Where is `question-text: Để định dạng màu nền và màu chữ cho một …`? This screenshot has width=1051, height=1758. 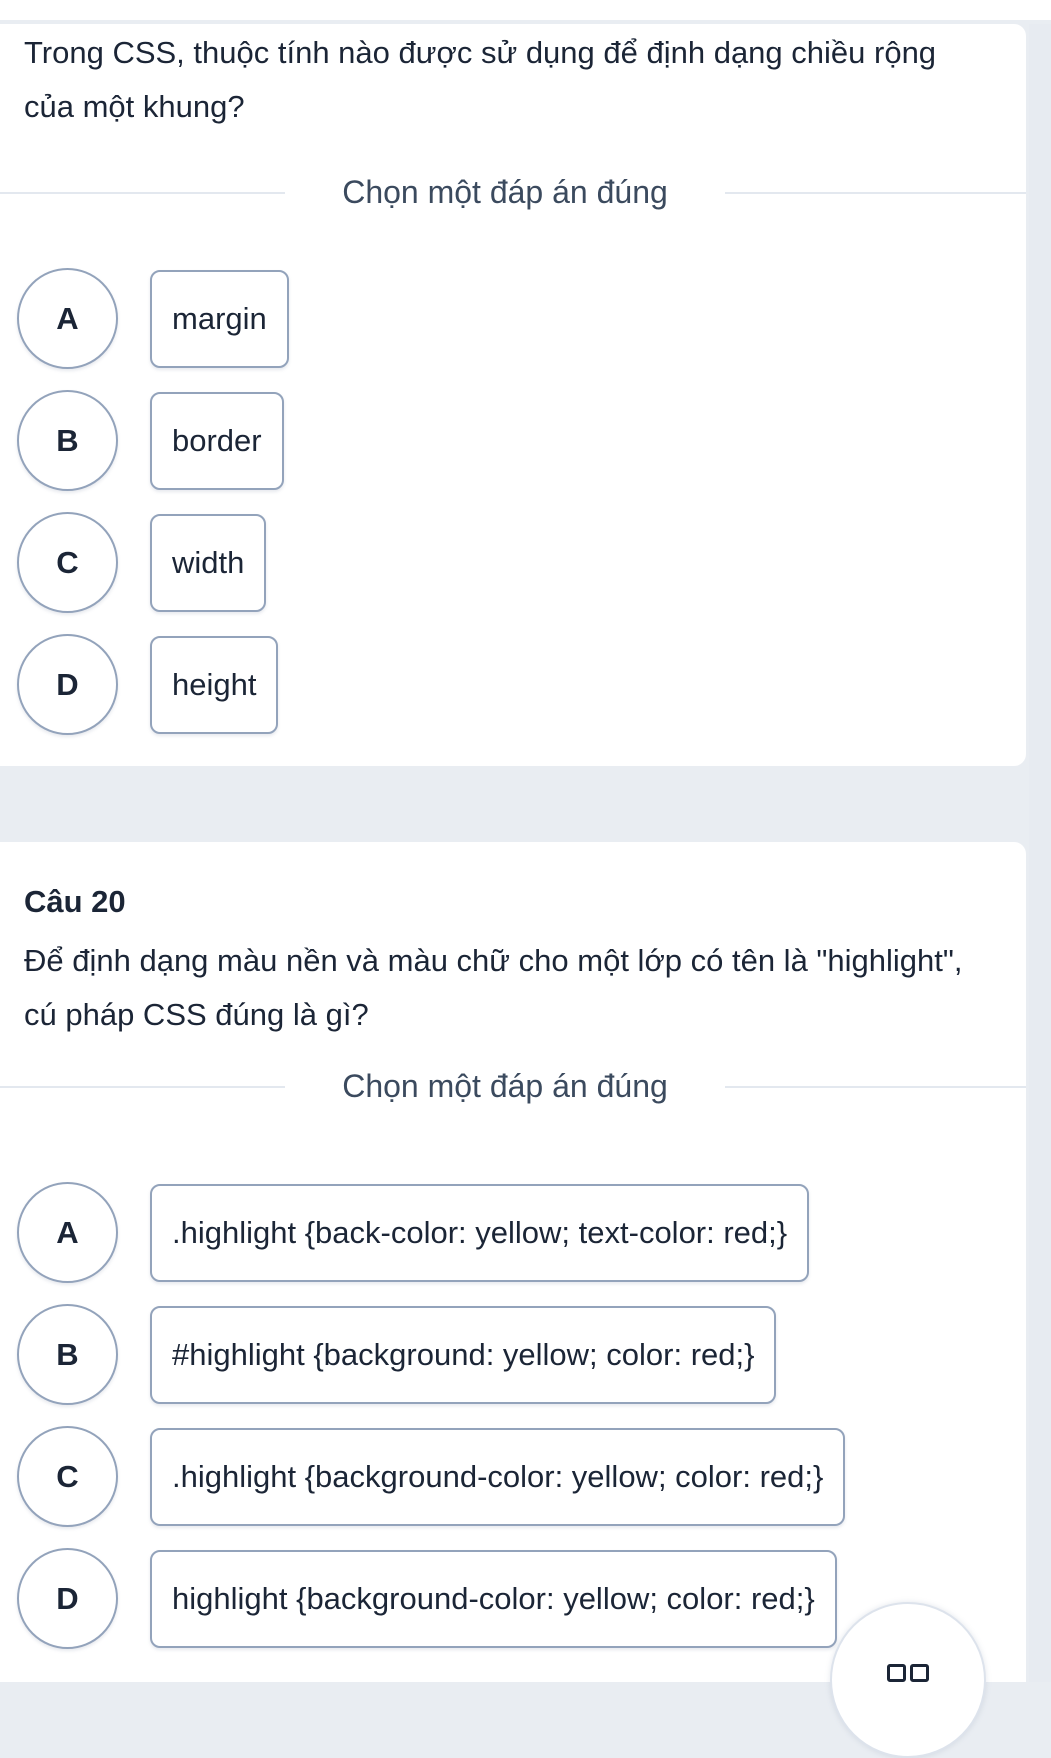
question-text: Để định dạng màu nền và màu chữ cho một … is located at coordinates (493, 987).